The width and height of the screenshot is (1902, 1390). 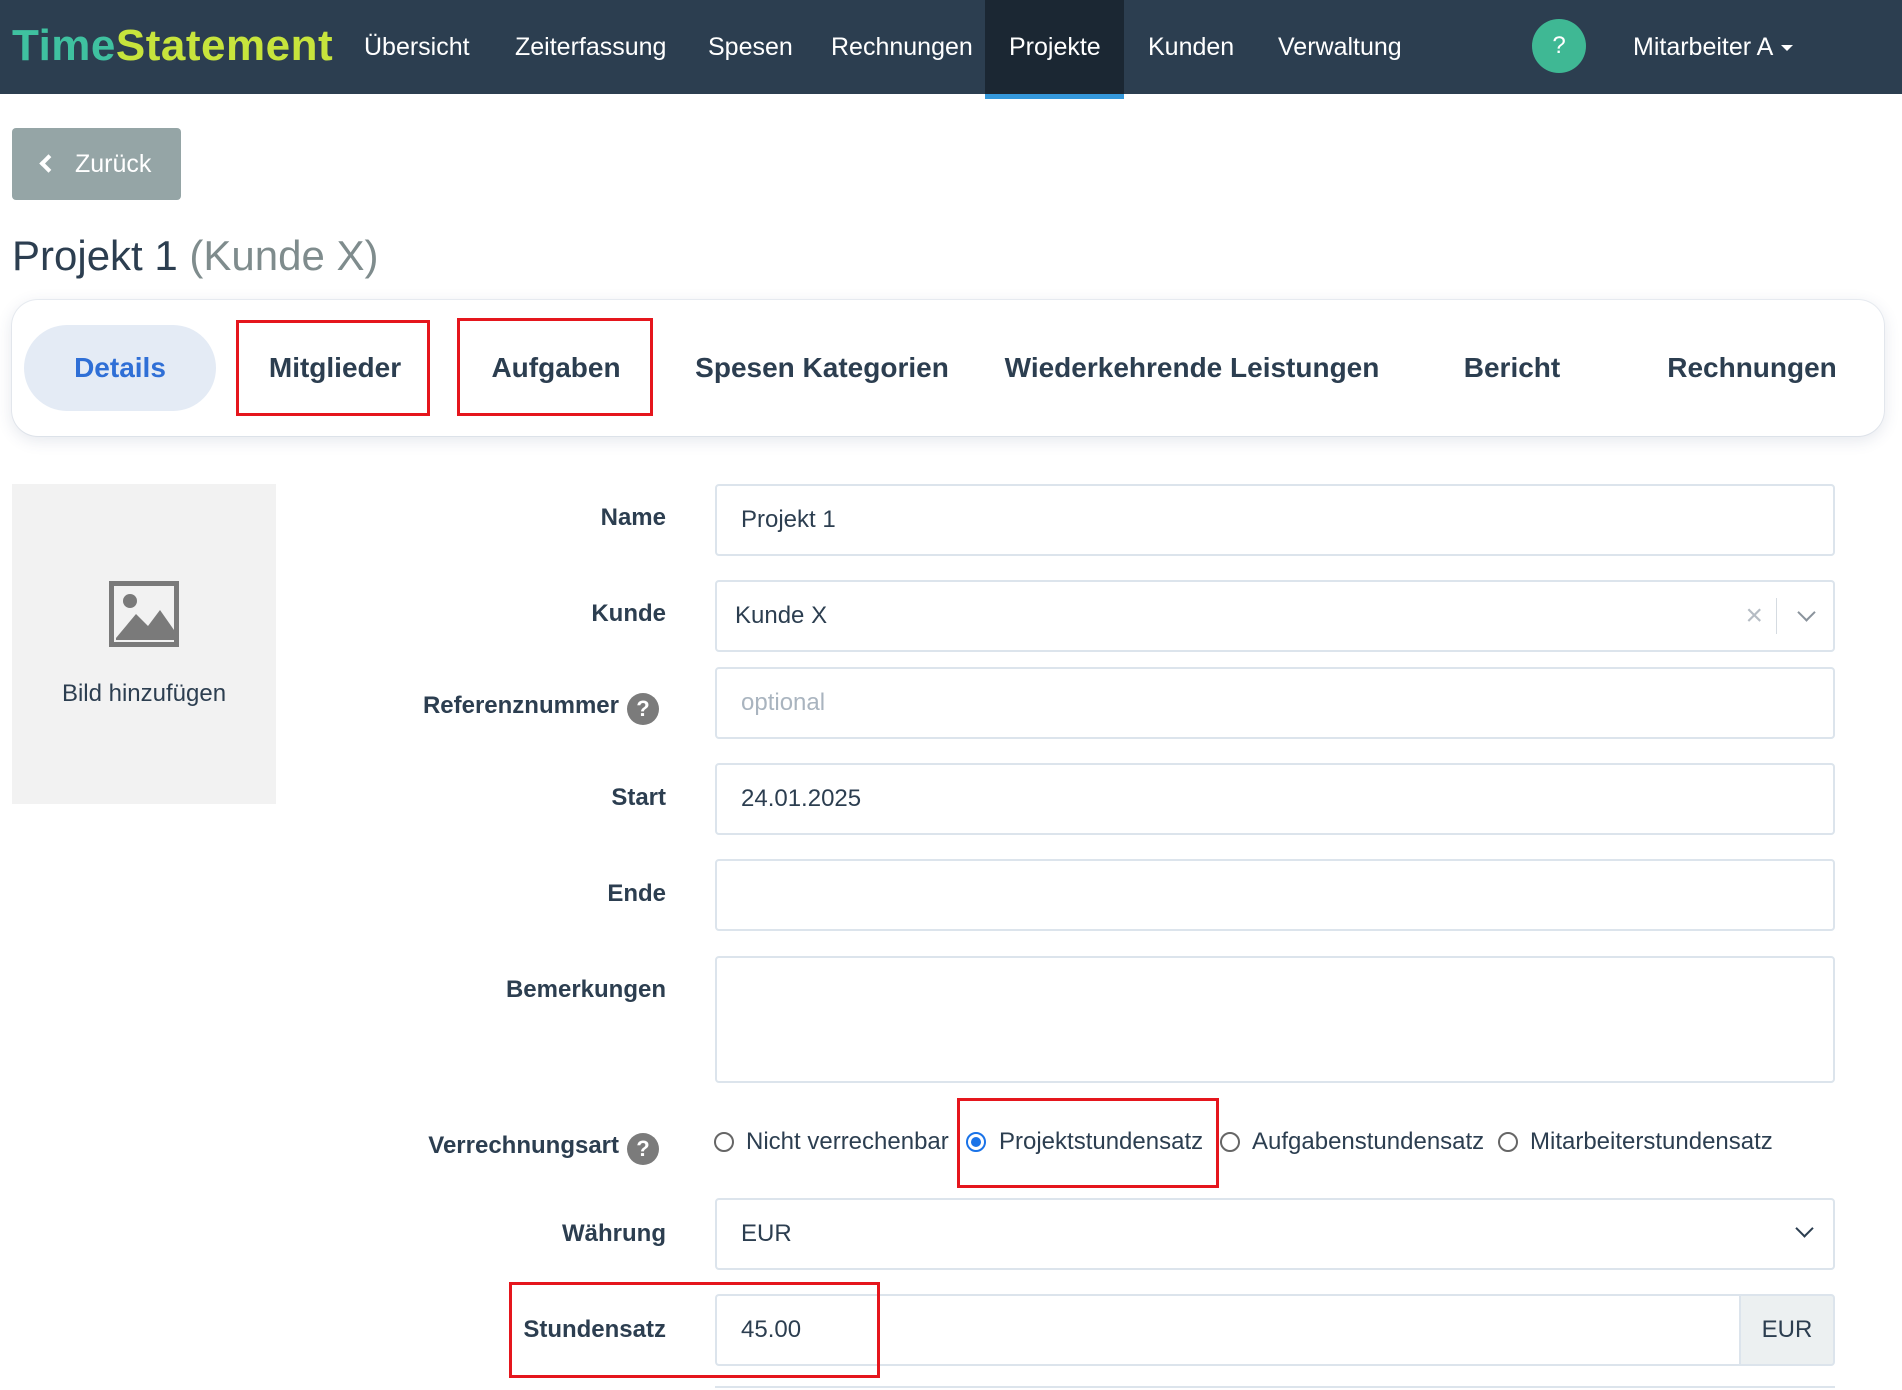 I want to click on reference-label-text: Referenznummer, so click(x=520, y=705).